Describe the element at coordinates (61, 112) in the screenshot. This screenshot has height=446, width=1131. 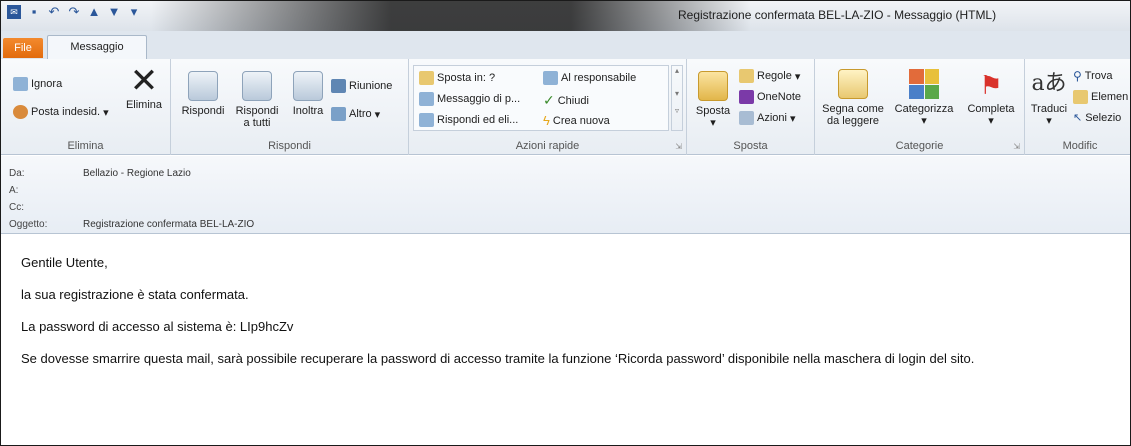
I see `posta-indesiderata-button: Posta indesid. ▾` at that location.